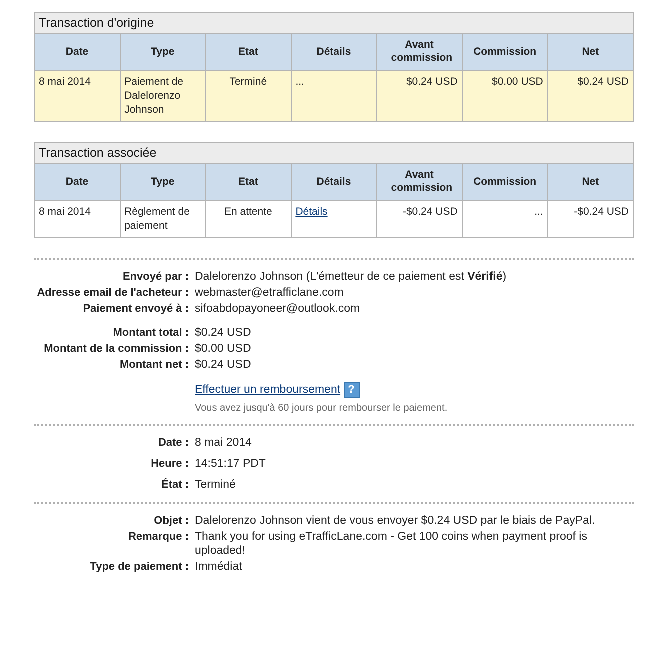 Image resolution: width=656 pixels, height=645 pixels. I want to click on field-label: Remarque :, so click(158, 537).